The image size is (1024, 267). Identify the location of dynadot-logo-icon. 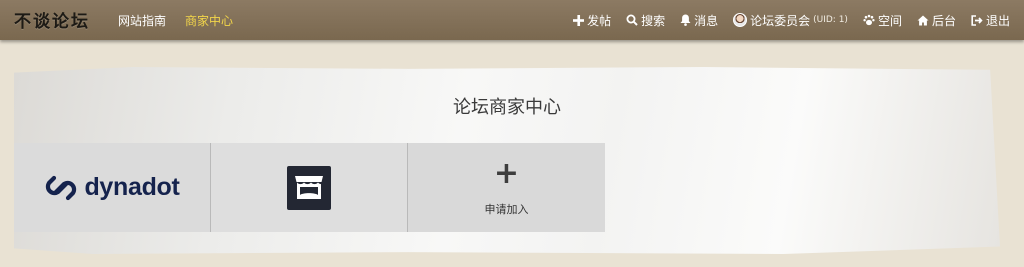
(61, 187).